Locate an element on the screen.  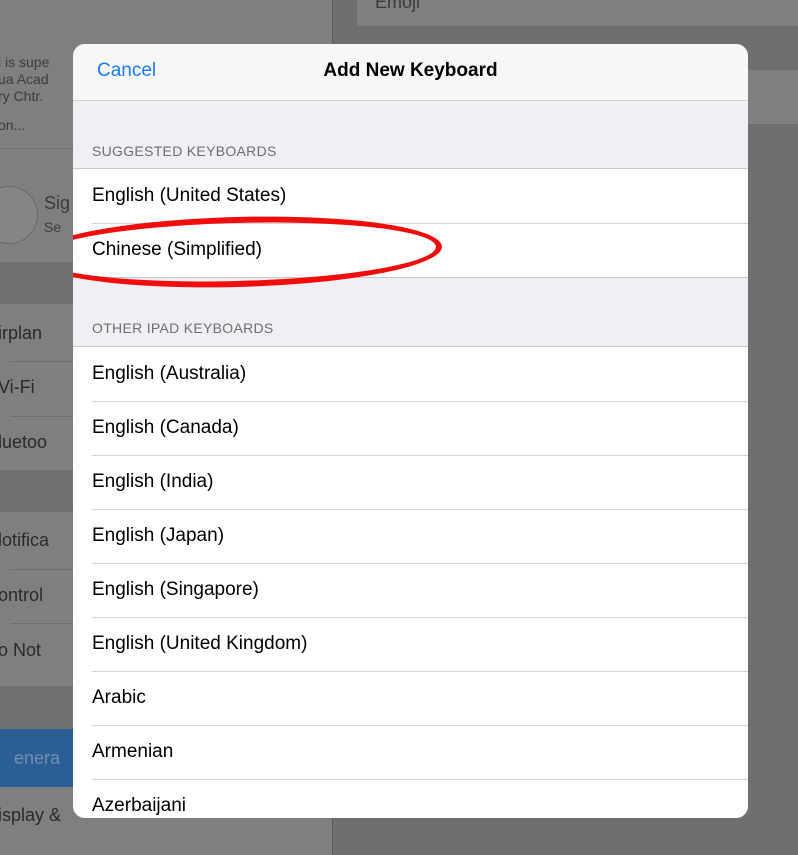
avatar is located at coordinates (19, 215).